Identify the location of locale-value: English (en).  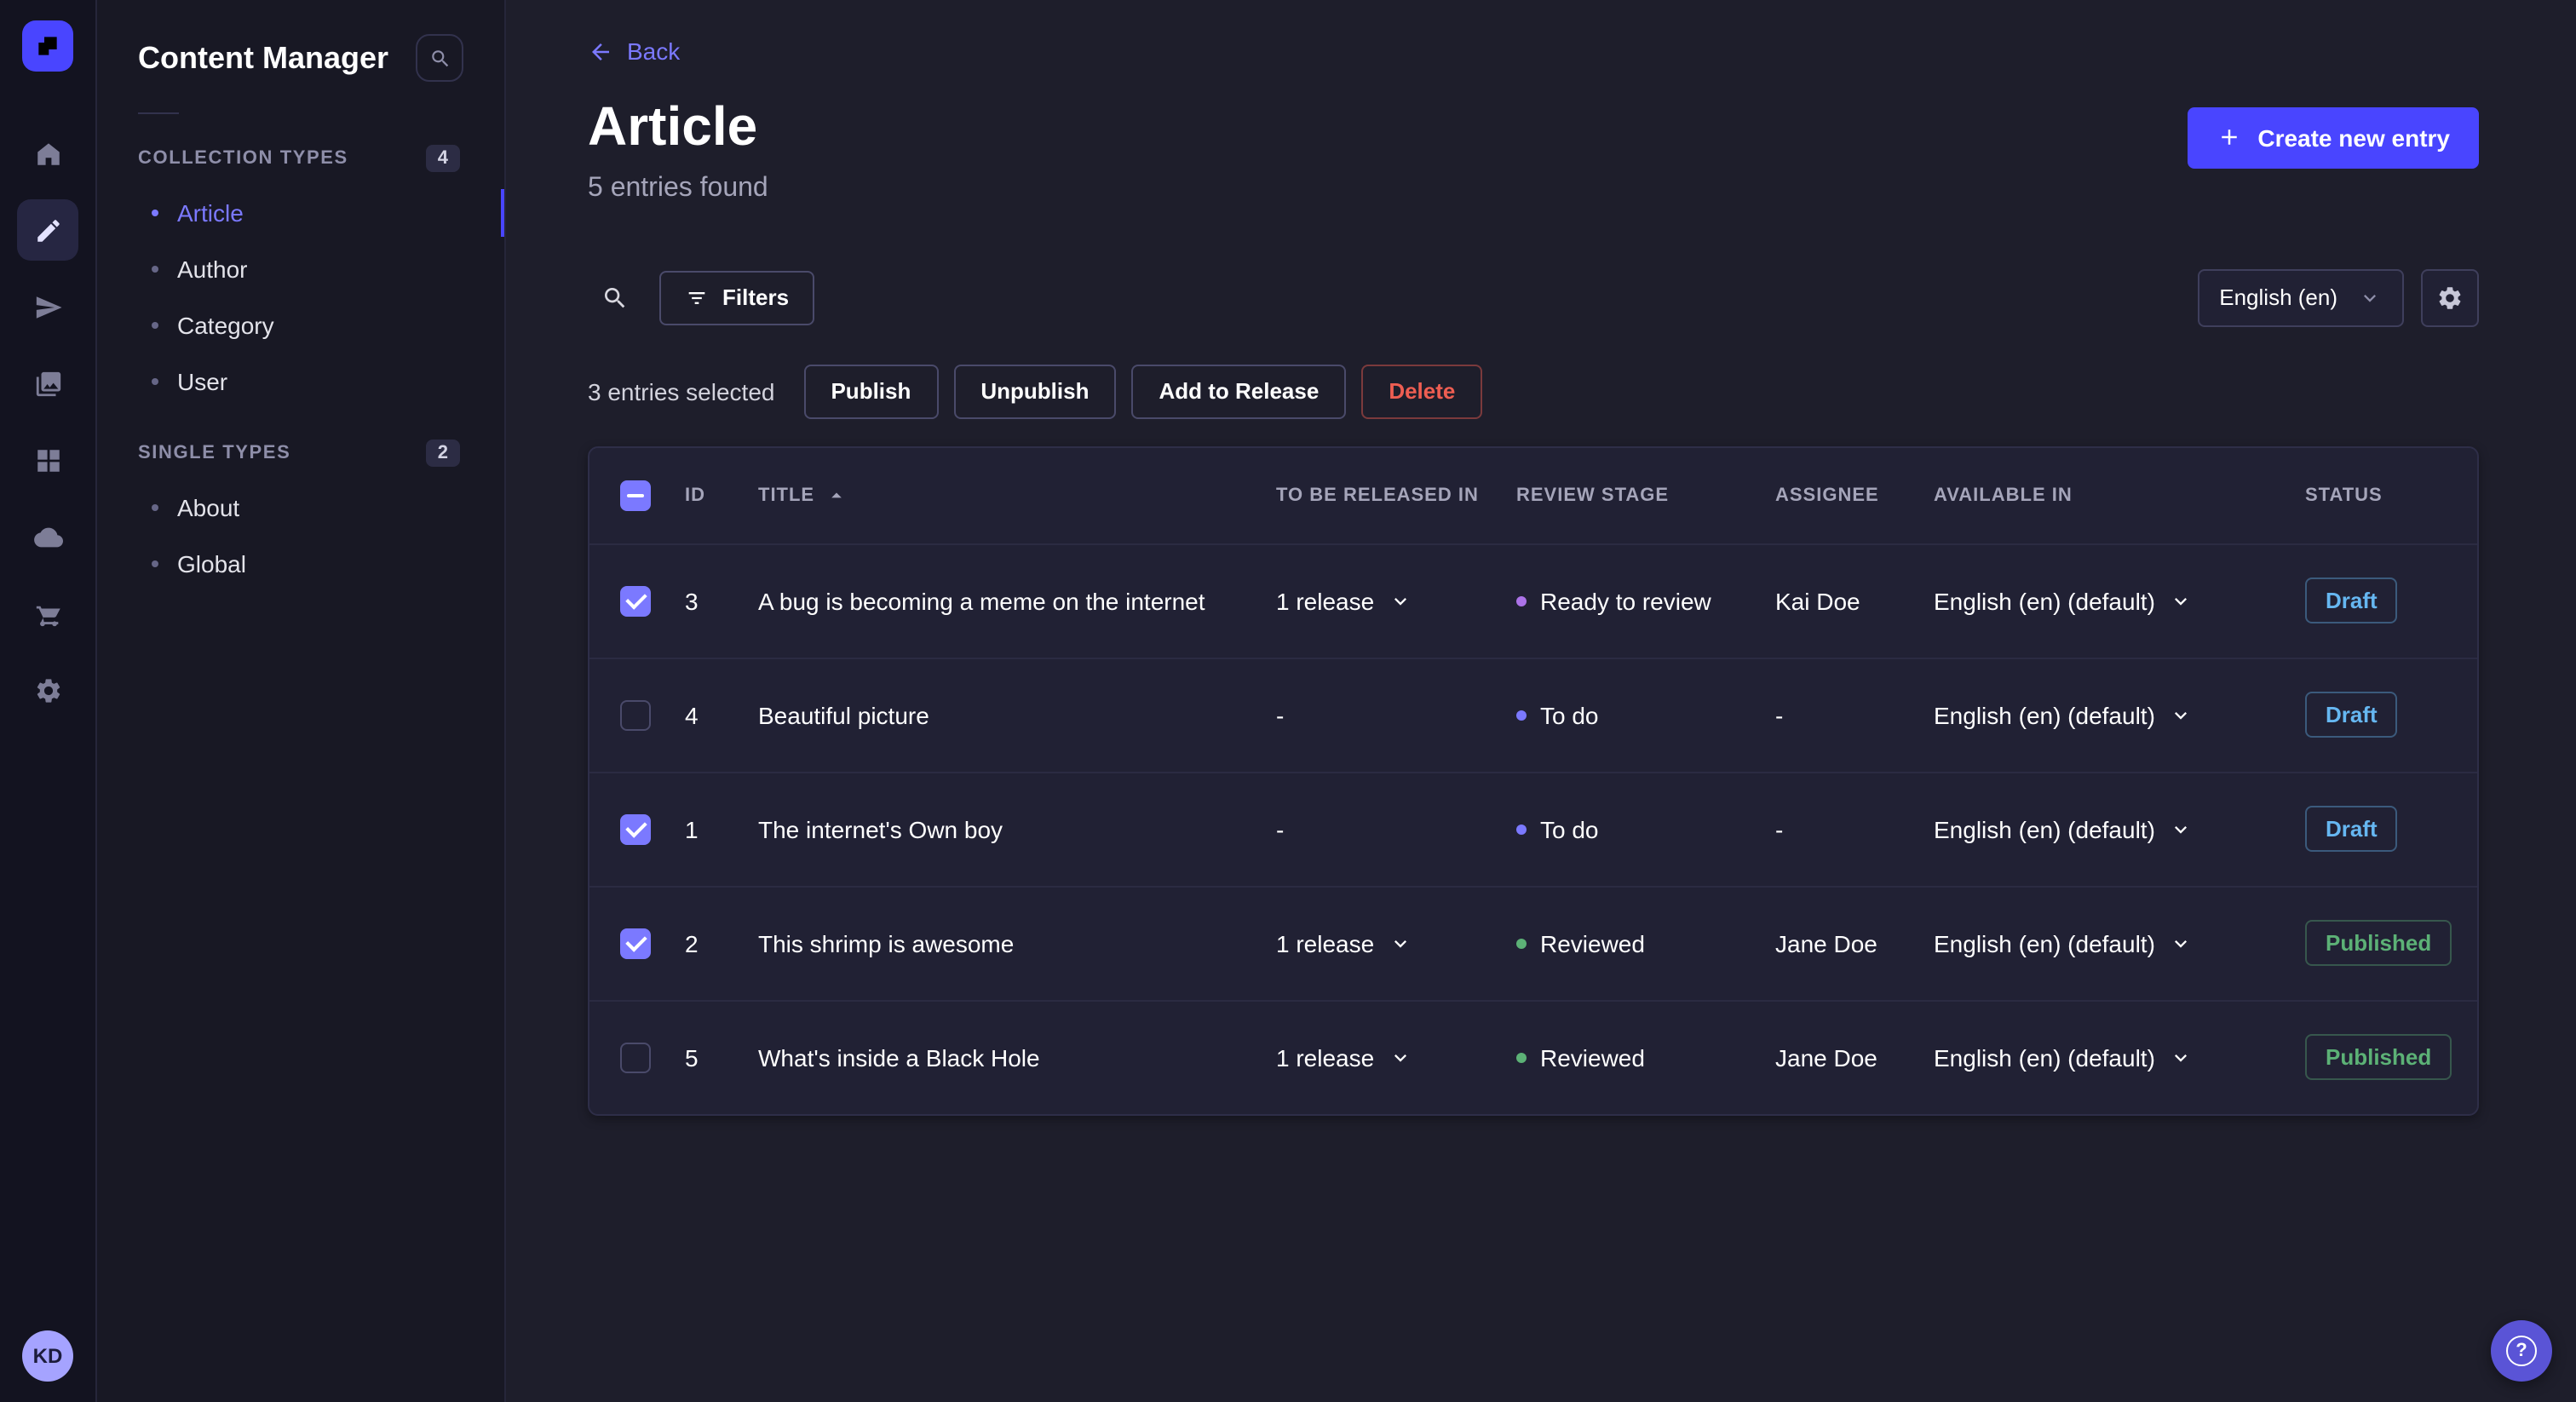
(2278, 297).